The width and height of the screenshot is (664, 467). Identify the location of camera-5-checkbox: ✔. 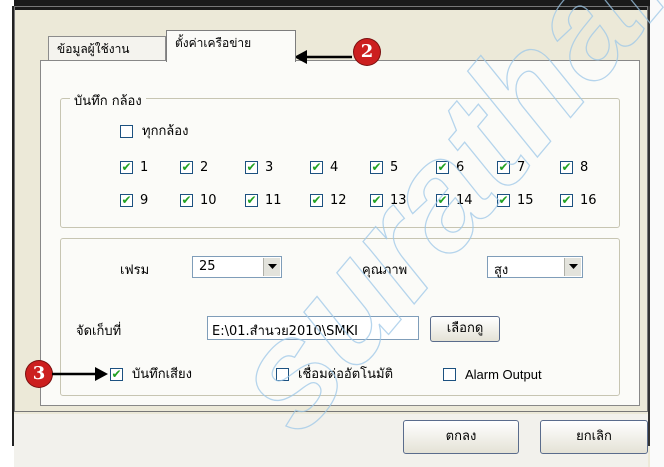
(376, 167).